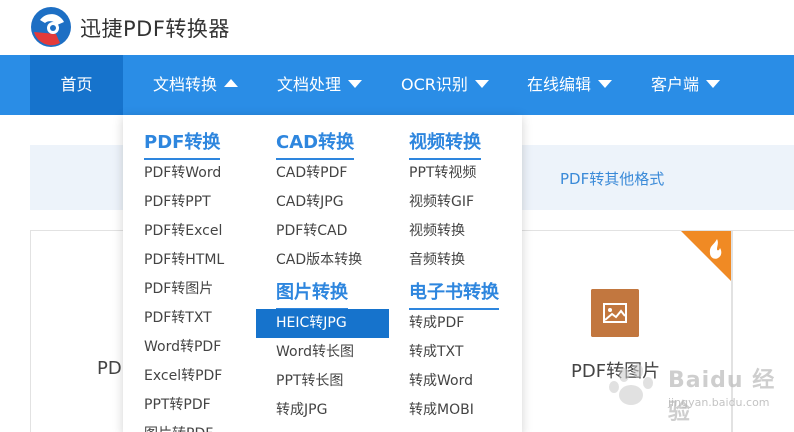  I want to click on chevron-up-icon, so click(231, 82).